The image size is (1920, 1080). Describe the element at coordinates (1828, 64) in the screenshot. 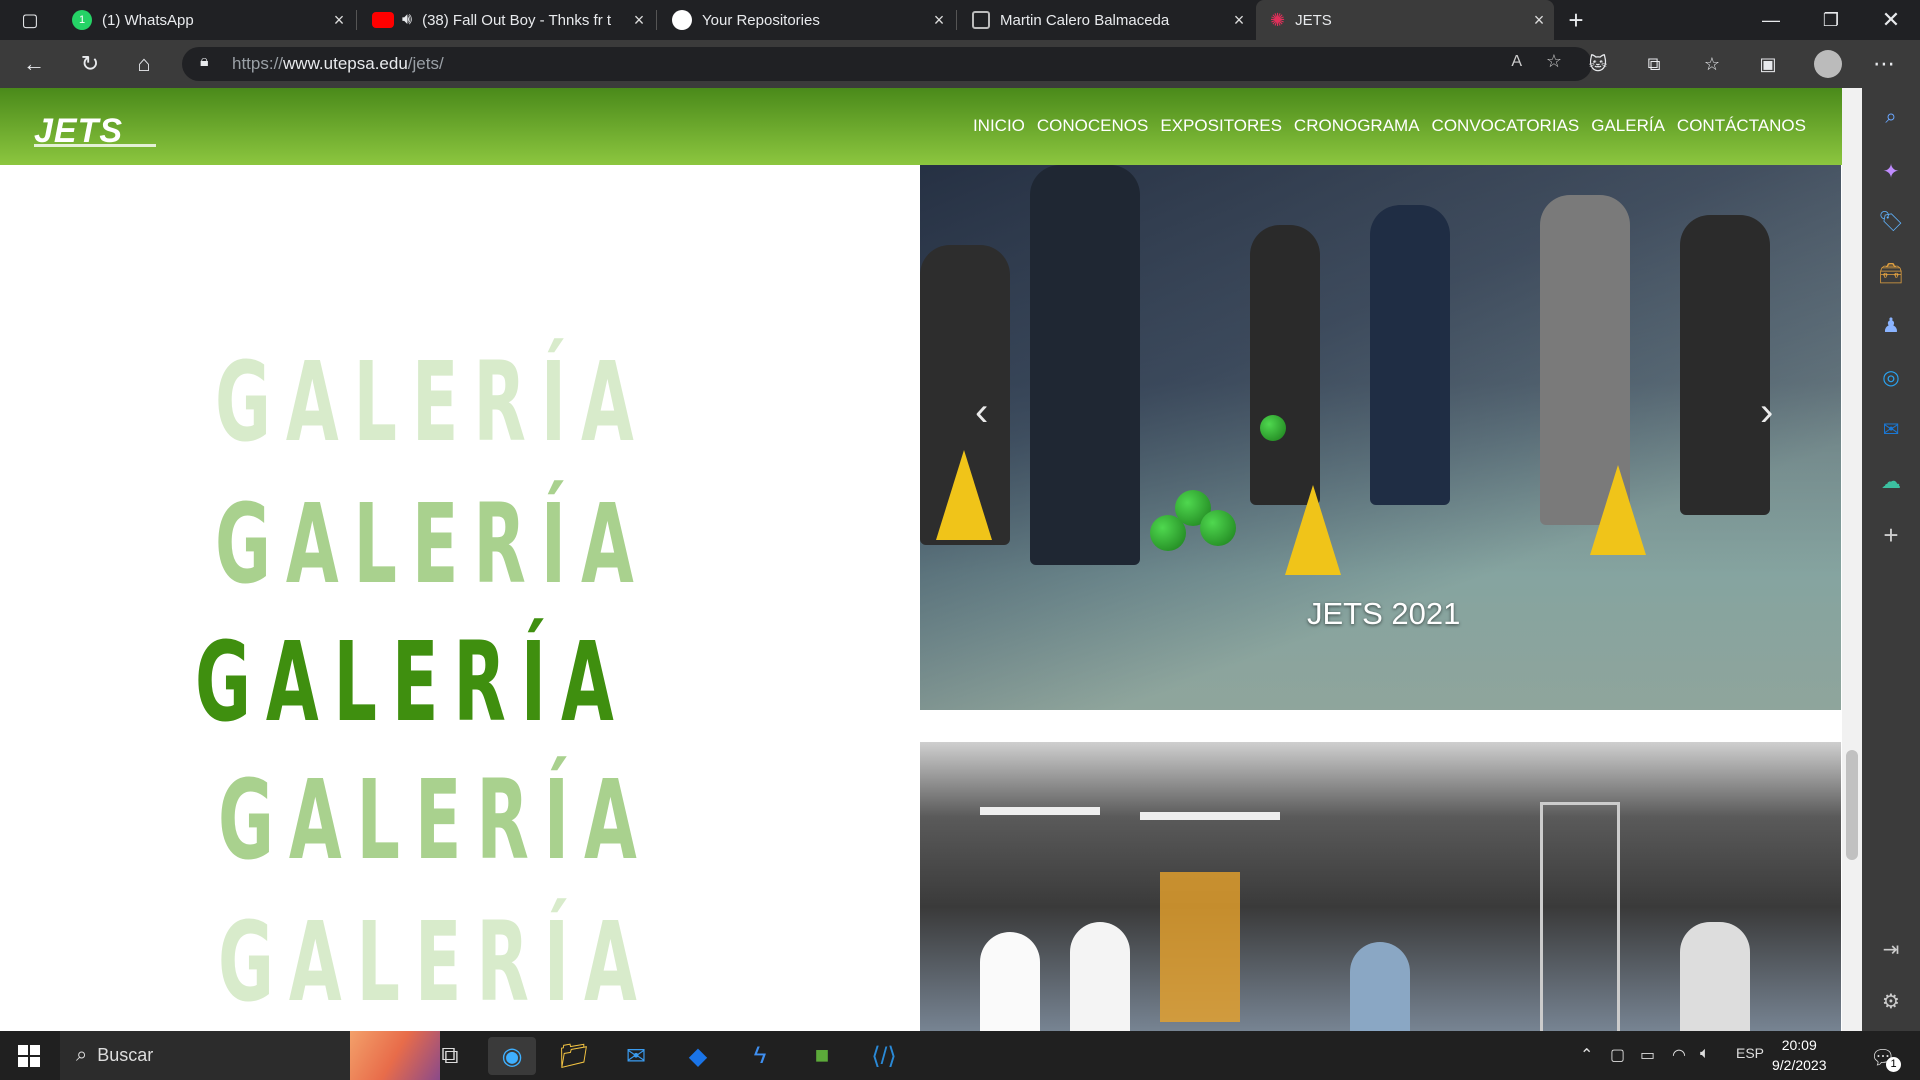

I see `avatar` at that location.